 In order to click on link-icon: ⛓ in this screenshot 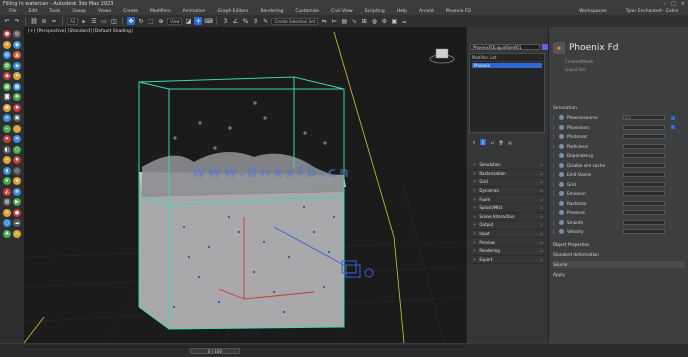, I will do `click(34, 21)`.